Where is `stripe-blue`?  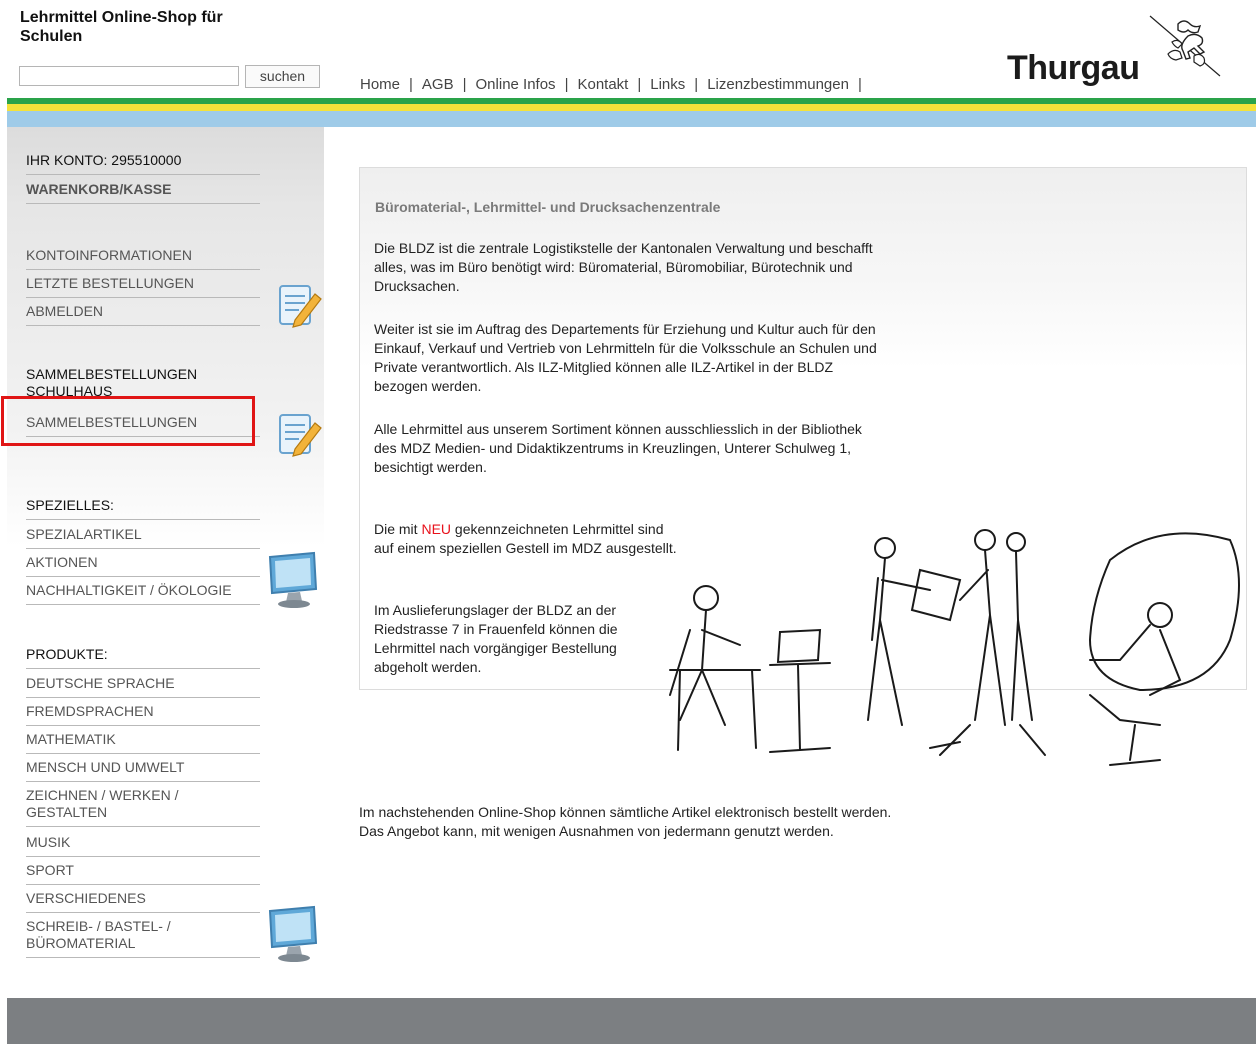
stripe-blue is located at coordinates (631, 119).